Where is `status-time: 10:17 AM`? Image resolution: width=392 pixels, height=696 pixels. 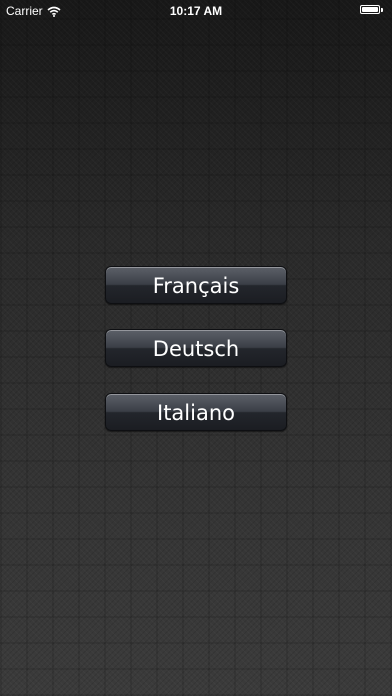
status-time: 10:17 AM is located at coordinates (196, 11).